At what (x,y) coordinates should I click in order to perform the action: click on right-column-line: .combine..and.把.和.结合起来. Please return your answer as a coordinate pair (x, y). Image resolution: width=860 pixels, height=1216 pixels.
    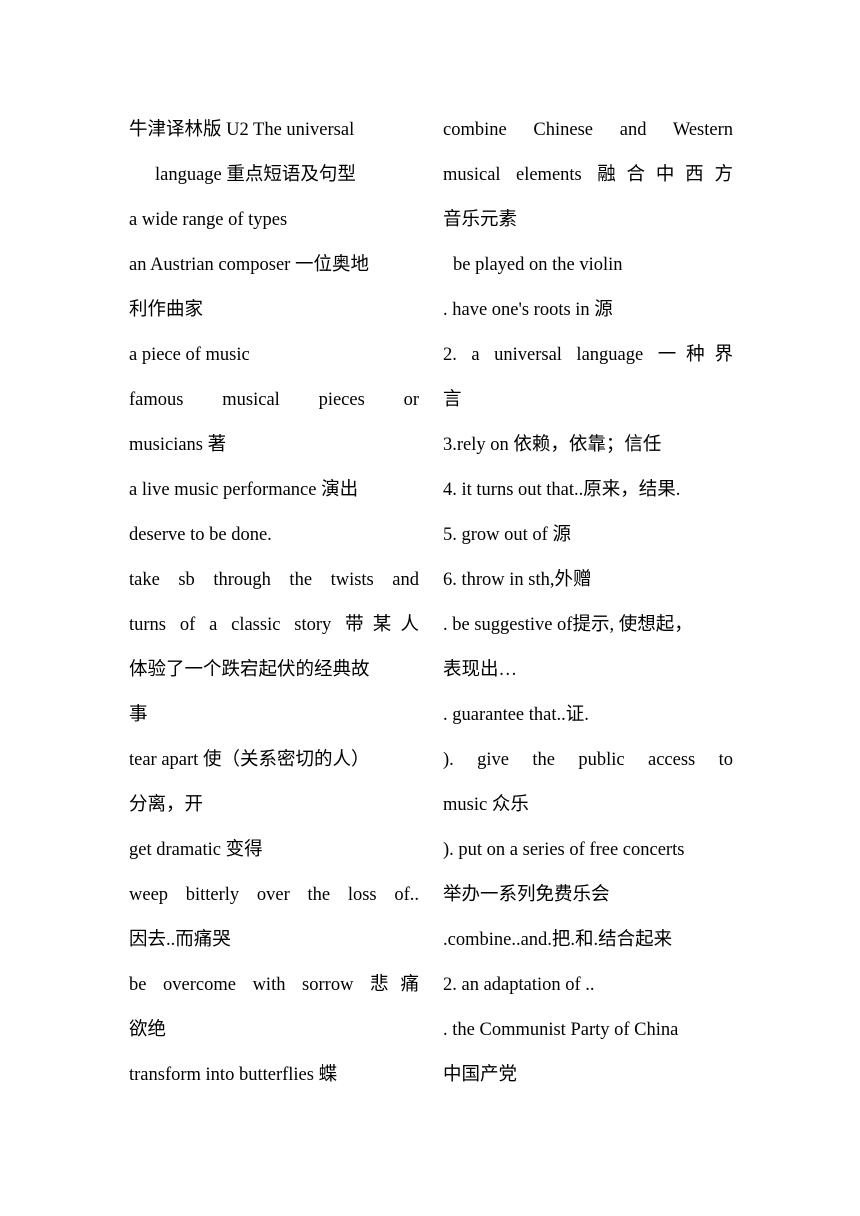
    Looking at the image, I should click on (558, 940).